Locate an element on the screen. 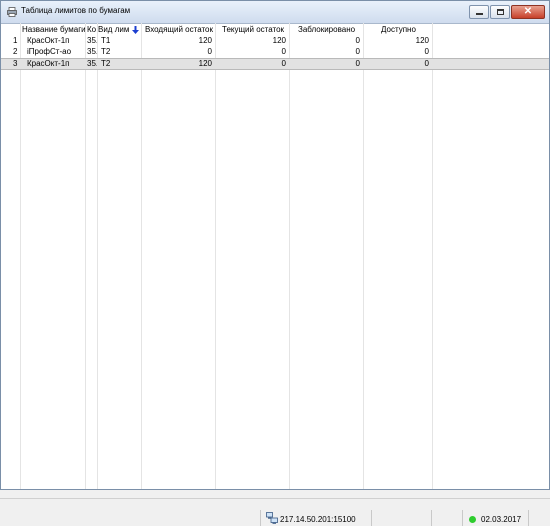  printer-icon is located at coordinates (12, 12).